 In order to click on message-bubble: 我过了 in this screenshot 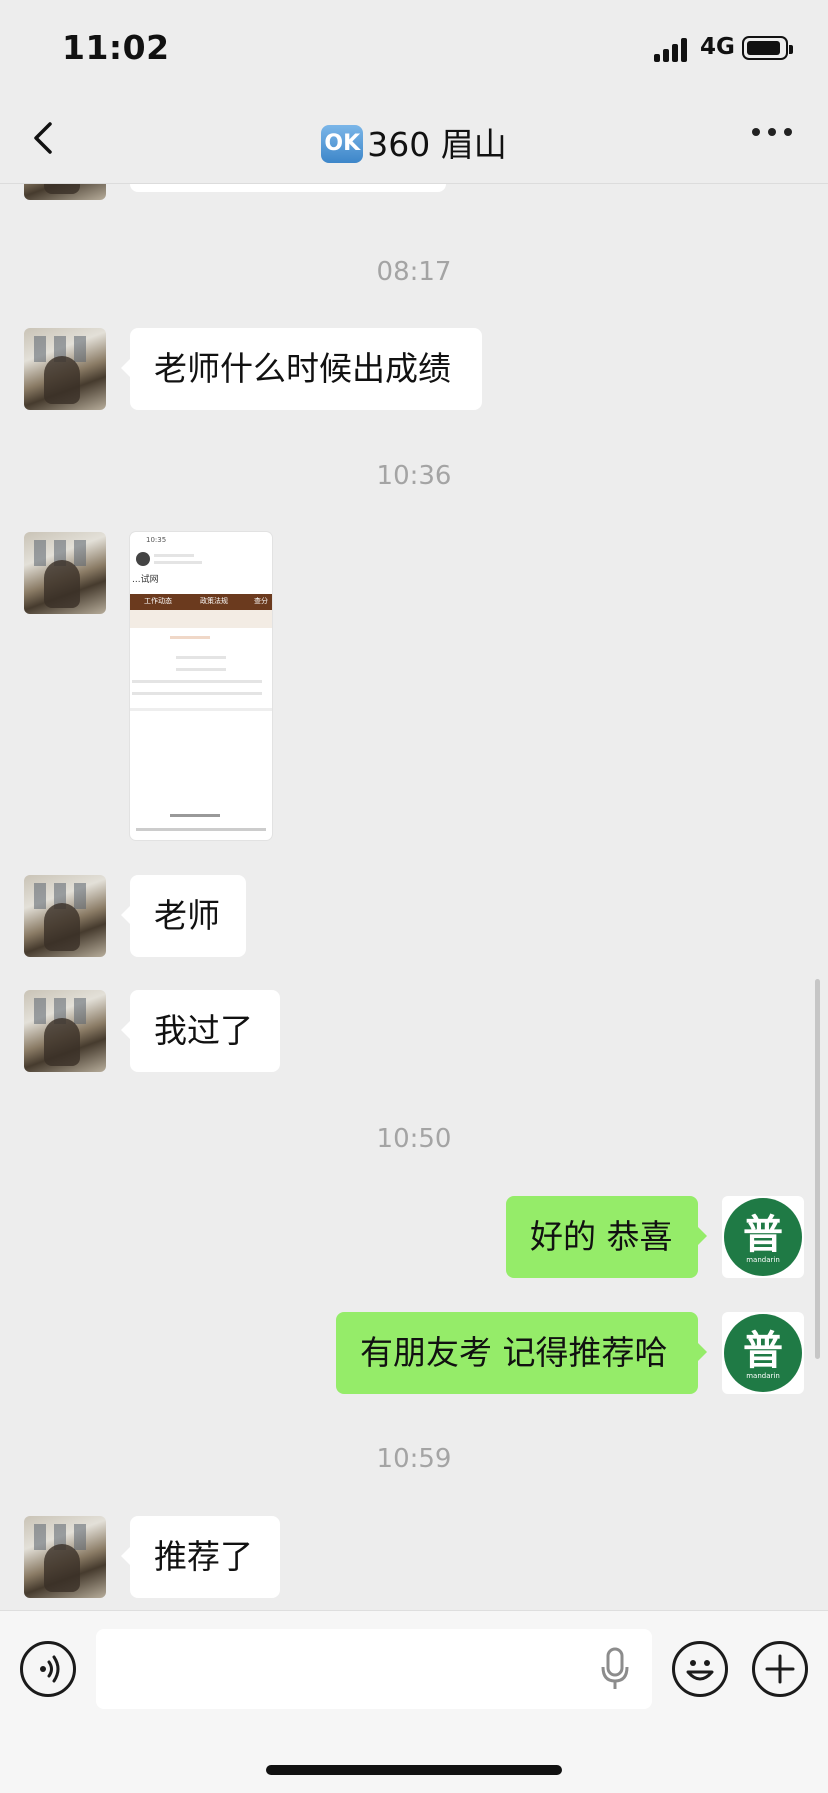, I will do `click(200, 1031)`.